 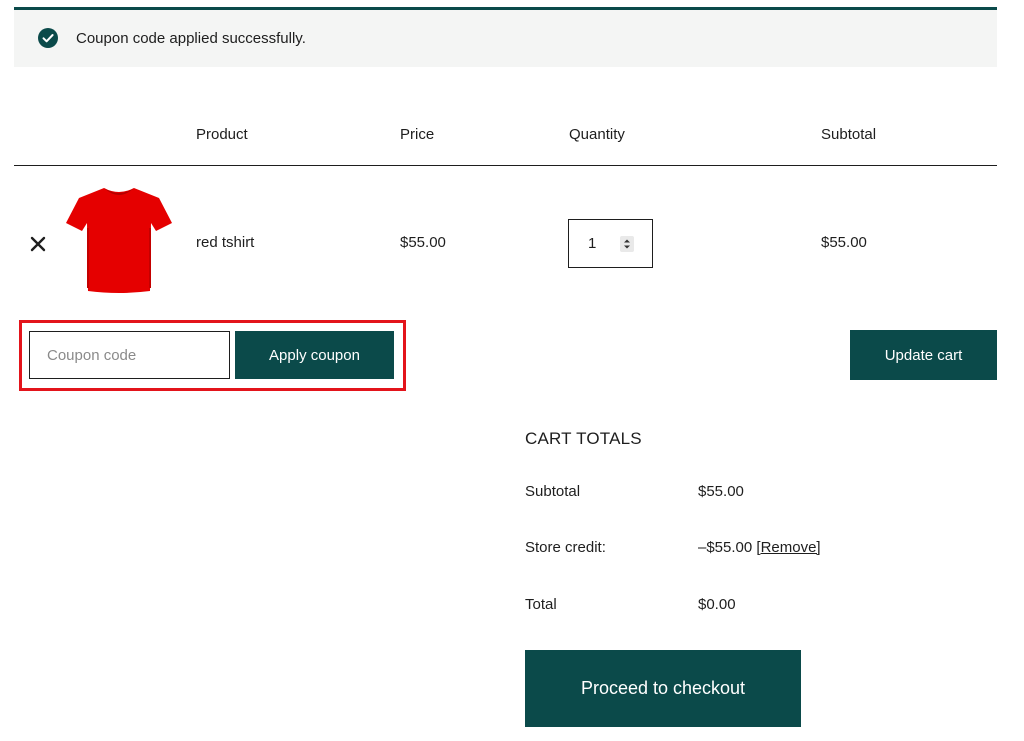 I want to click on cart-totals-title: CART TOTALS, so click(x=583, y=438).